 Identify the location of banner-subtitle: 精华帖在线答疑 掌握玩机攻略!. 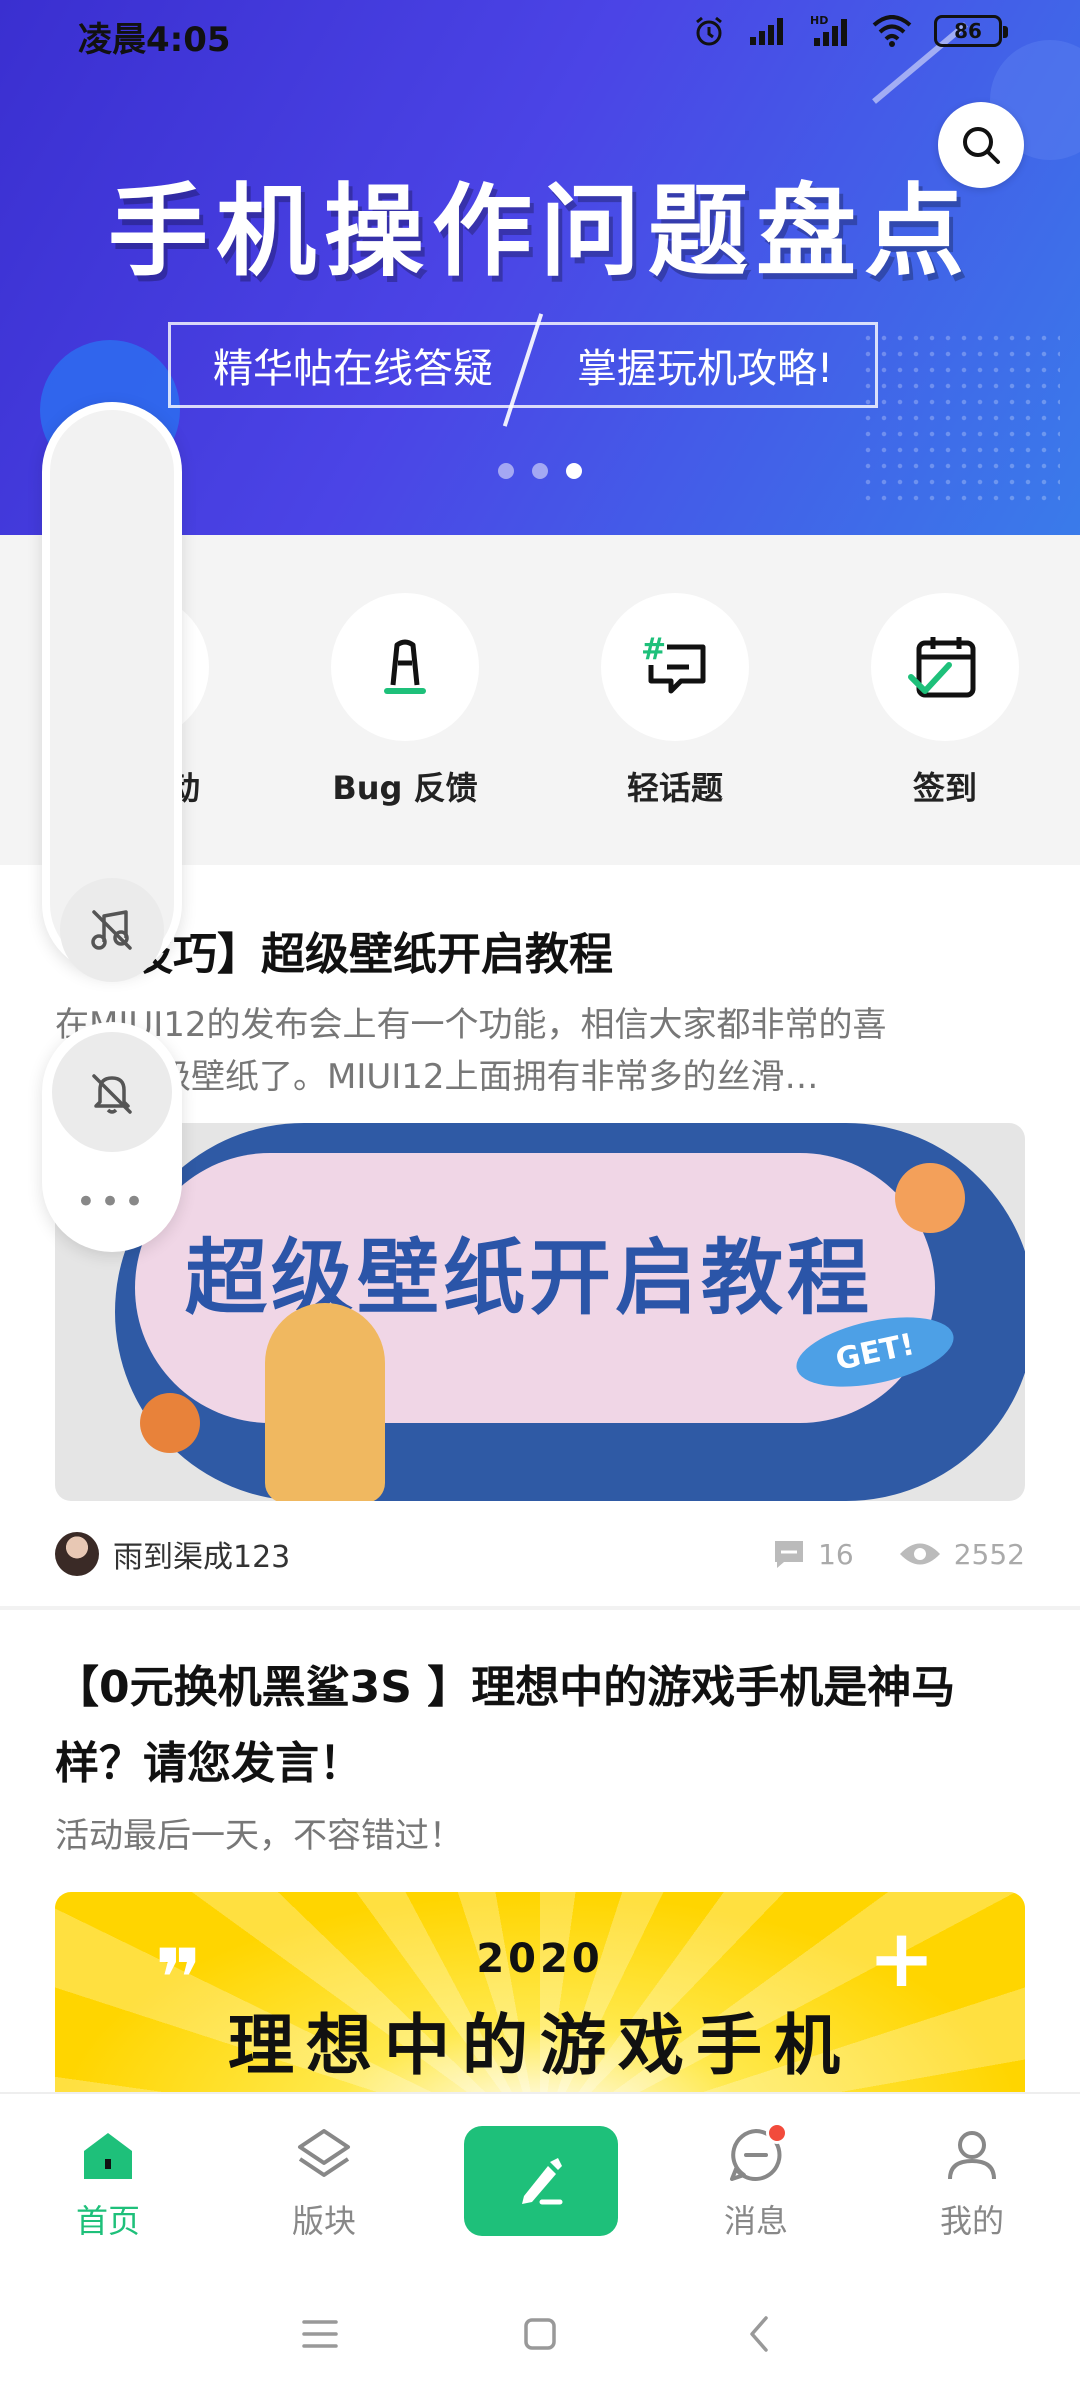
(523, 370).